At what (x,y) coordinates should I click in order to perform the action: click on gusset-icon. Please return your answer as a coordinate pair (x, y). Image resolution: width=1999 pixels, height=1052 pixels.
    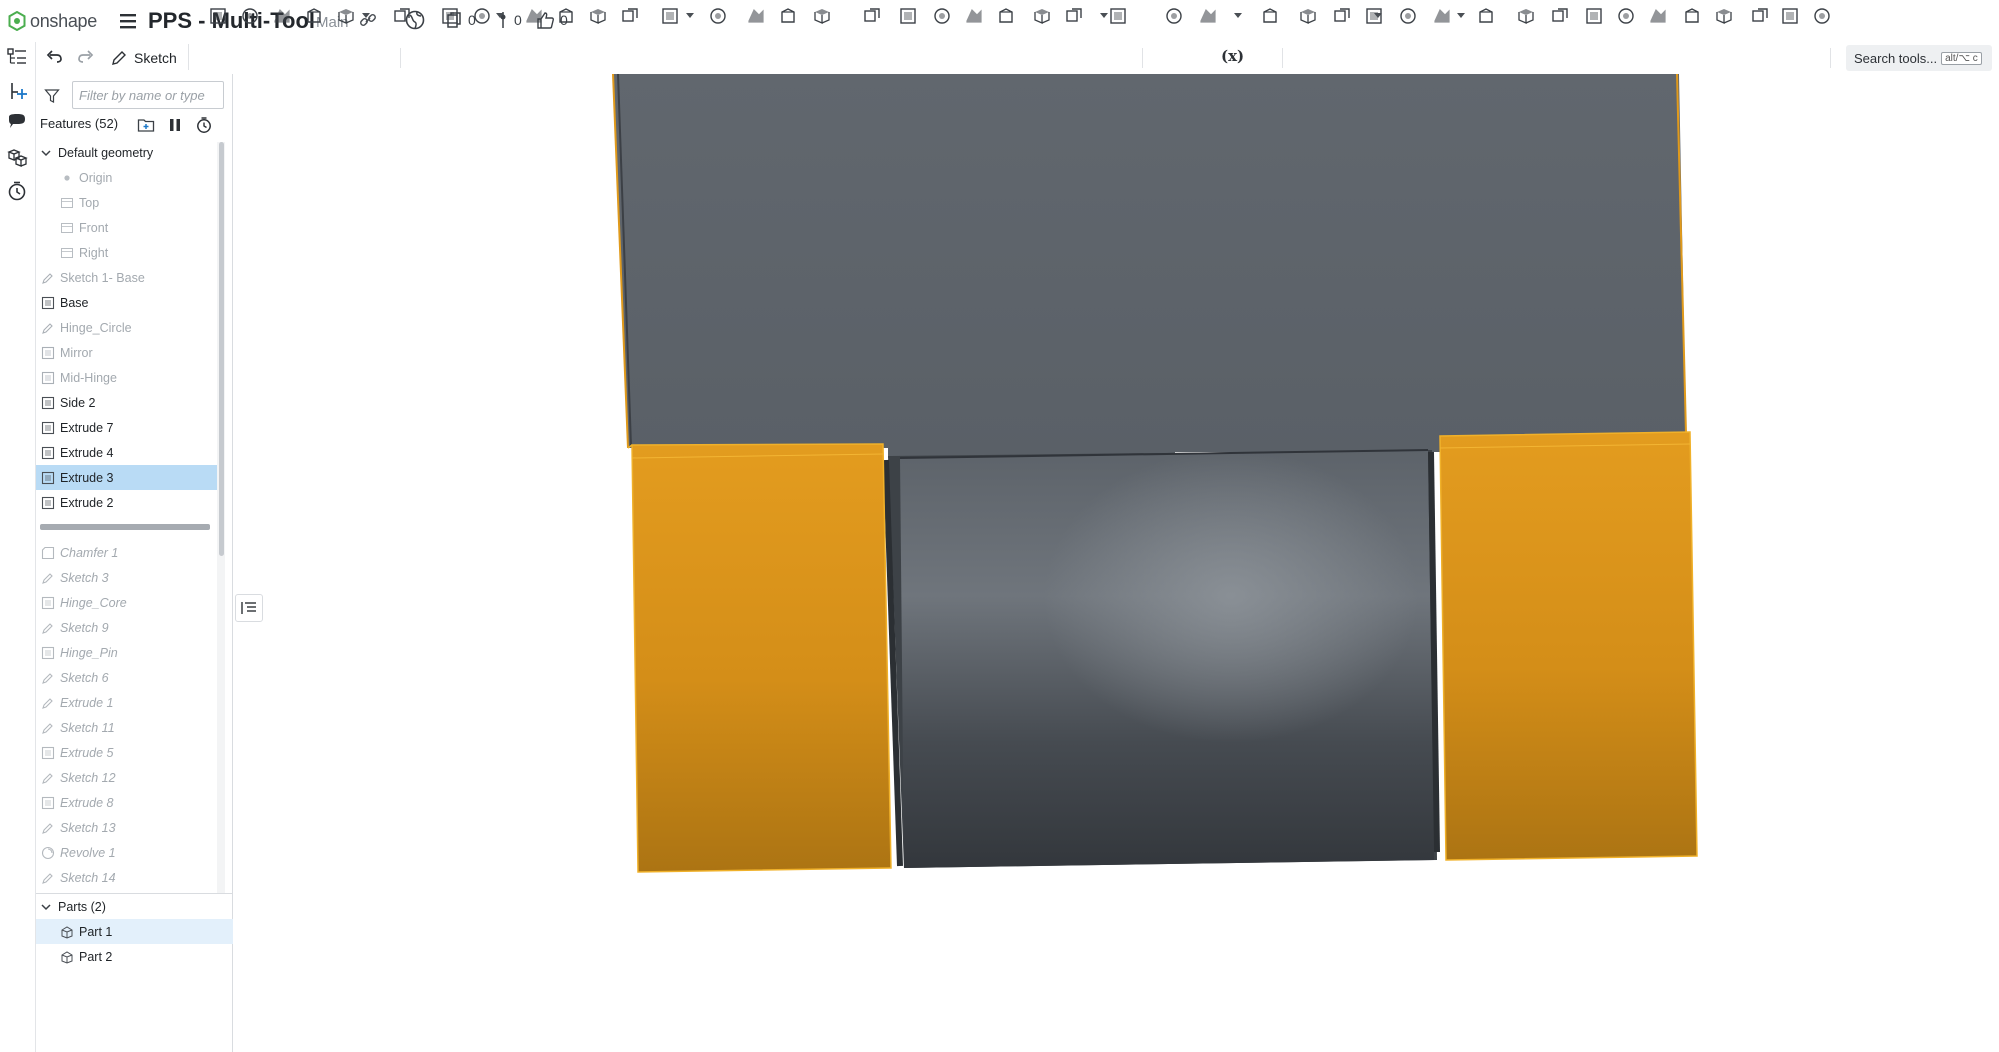
    Looking at the image, I should click on (1692, 16).